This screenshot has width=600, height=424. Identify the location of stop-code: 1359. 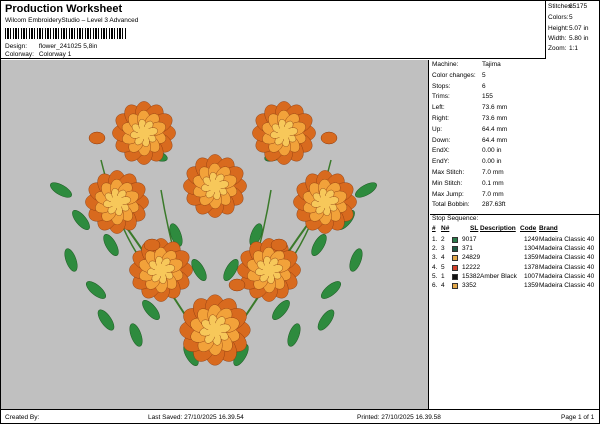
(531, 258).